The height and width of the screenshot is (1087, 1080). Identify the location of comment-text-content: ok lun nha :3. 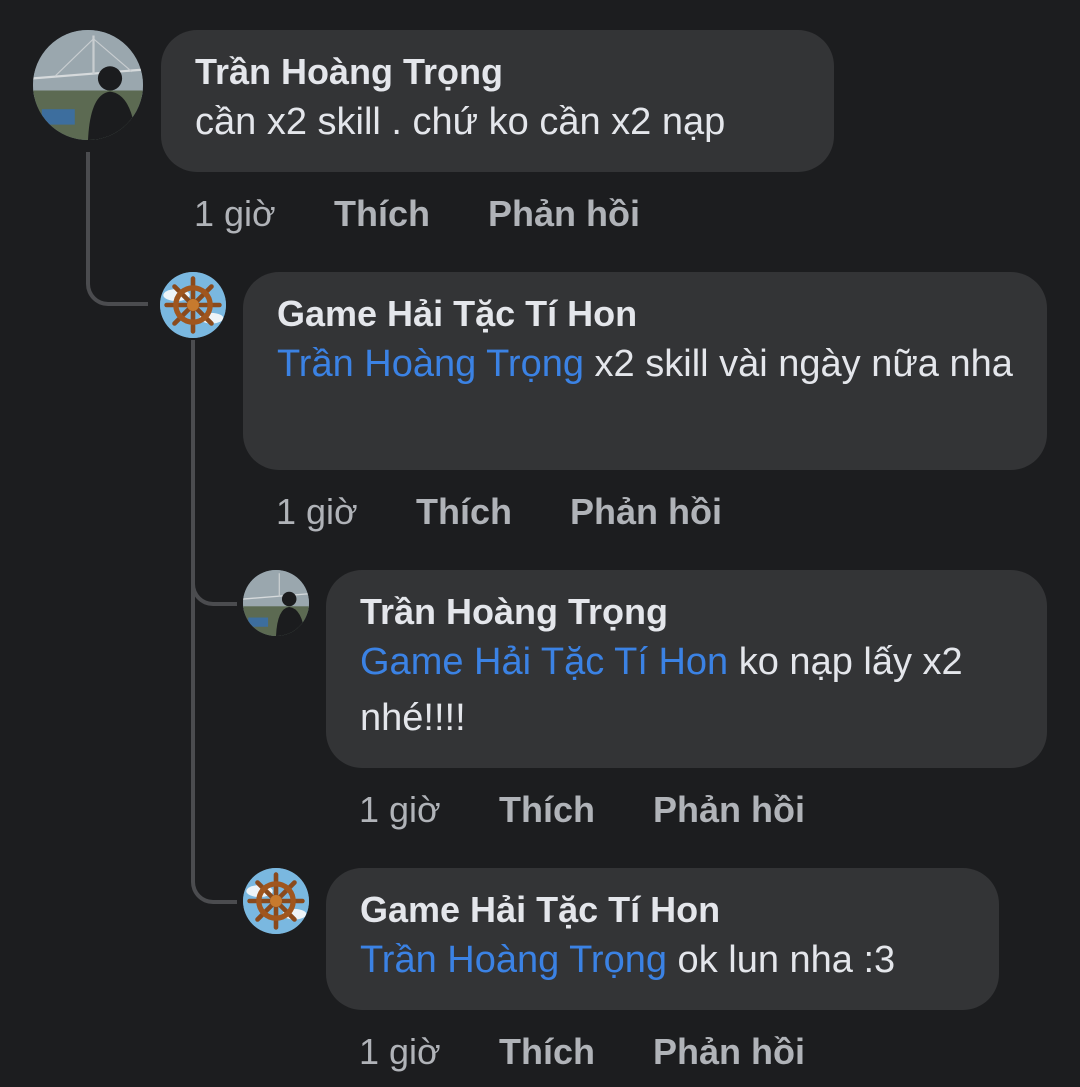
(781, 960).